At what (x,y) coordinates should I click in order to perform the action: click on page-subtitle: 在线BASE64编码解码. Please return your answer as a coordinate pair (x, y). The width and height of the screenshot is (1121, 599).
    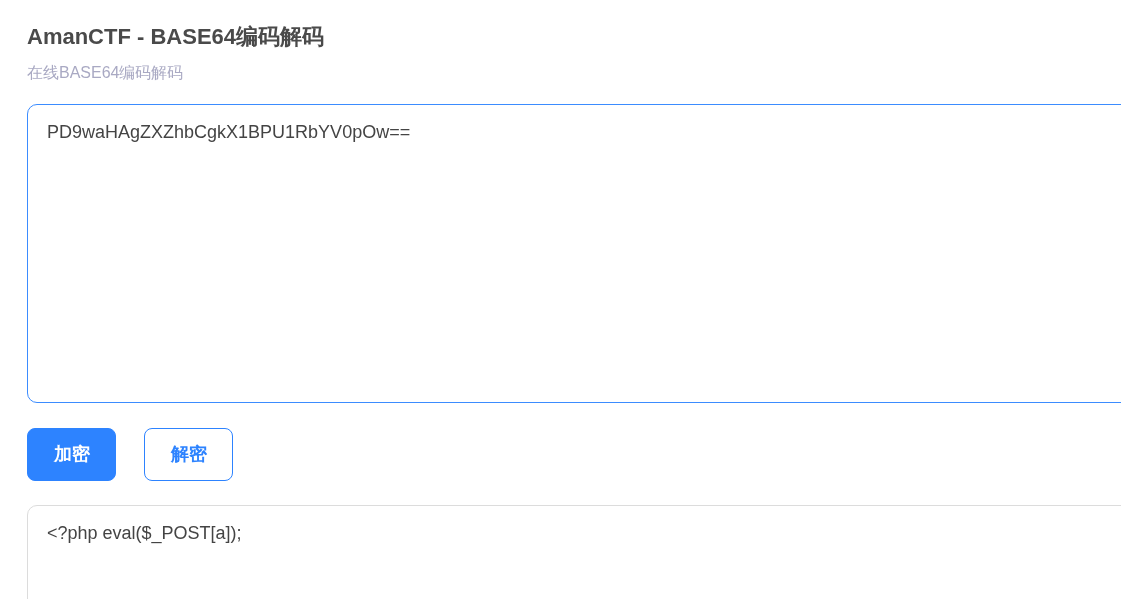
    Looking at the image, I should click on (106, 73).